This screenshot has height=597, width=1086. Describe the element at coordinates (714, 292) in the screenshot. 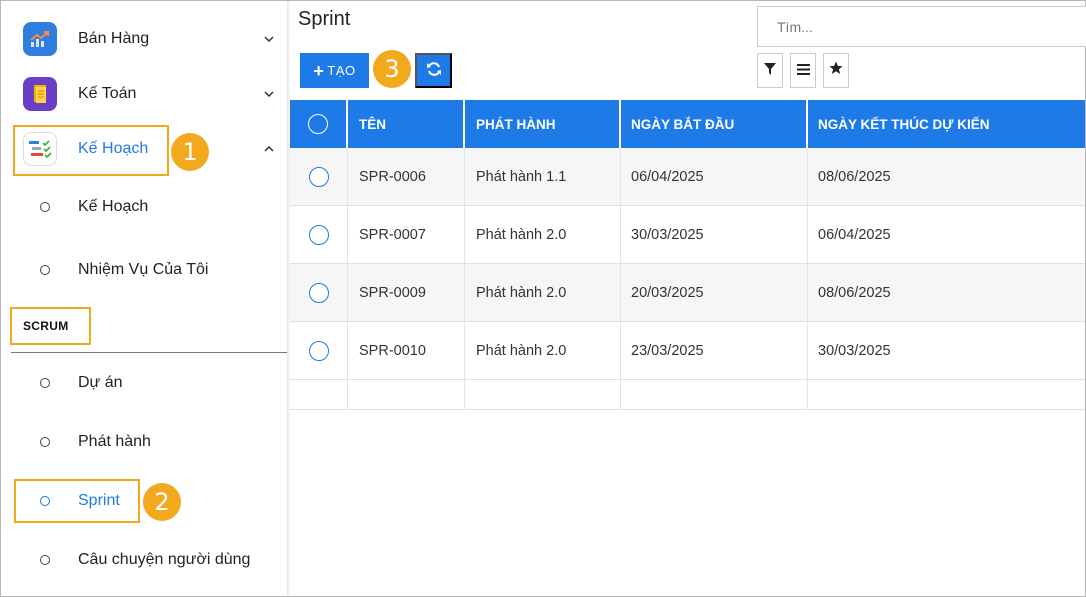

I see `cell-start-date: 20/03/2025` at that location.